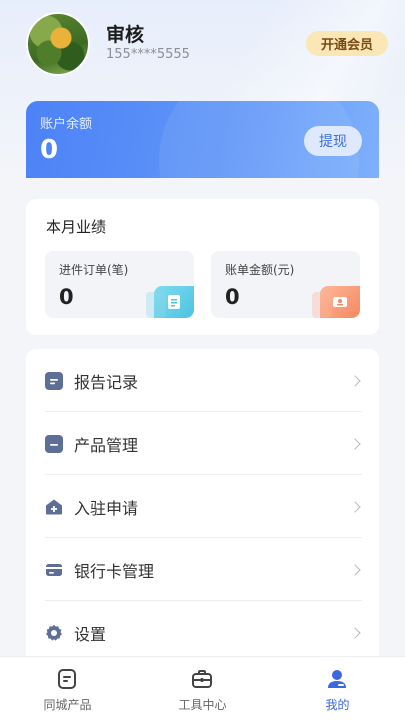 The width and height of the screenshot is (405, 720). I want to click on toolbox-icon, so click(202, 679).